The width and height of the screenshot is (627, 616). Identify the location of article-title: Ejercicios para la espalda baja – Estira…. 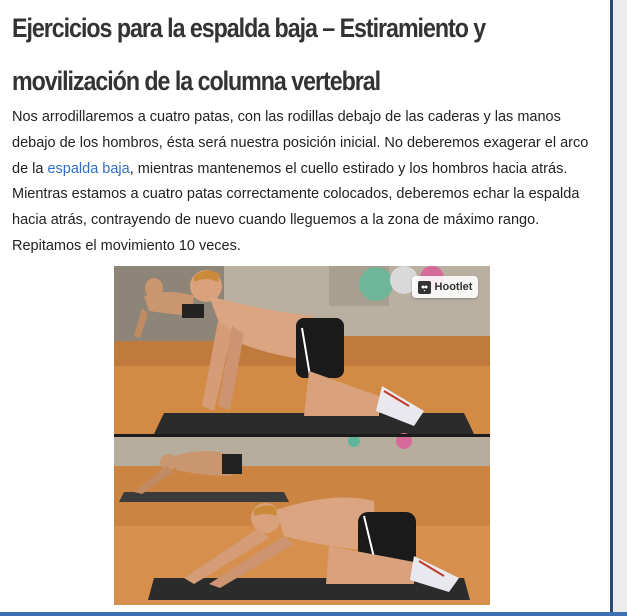
(249, 54).